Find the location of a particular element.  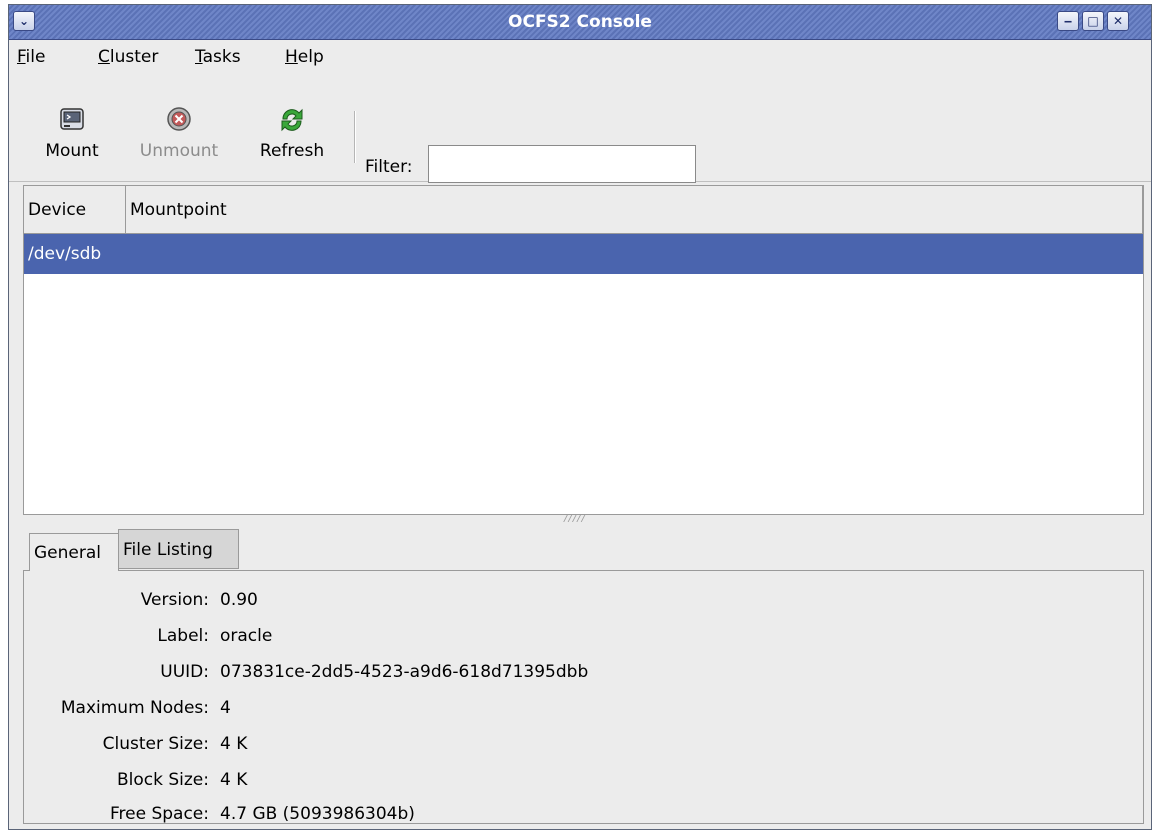

close-icon: ✕ is located at coordinates (1118, 21).